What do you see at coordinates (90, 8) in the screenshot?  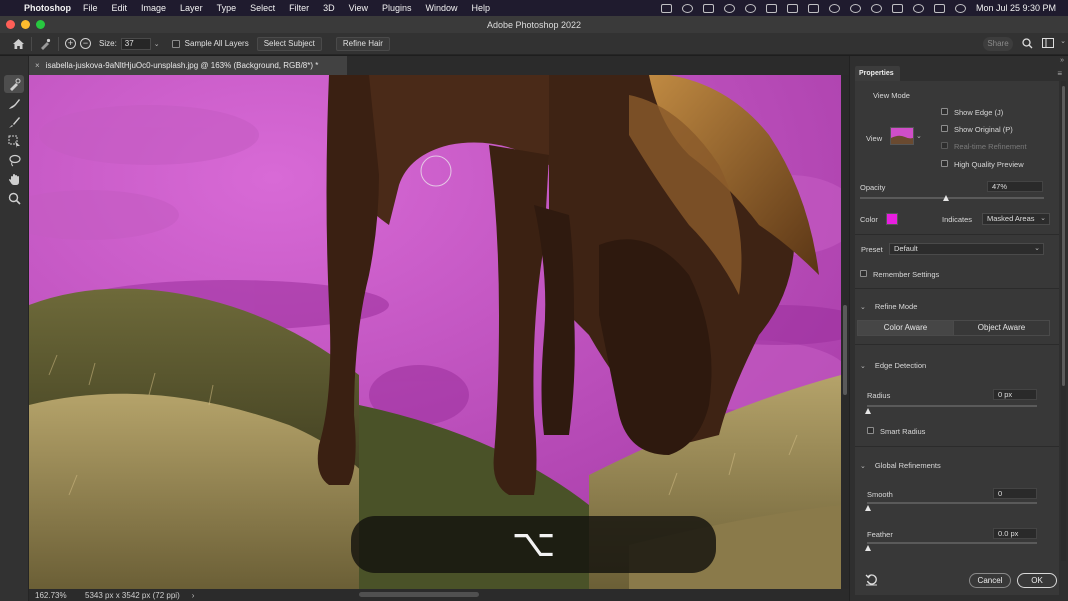 I see `menu-file: File` at bounding box center [90, 8].